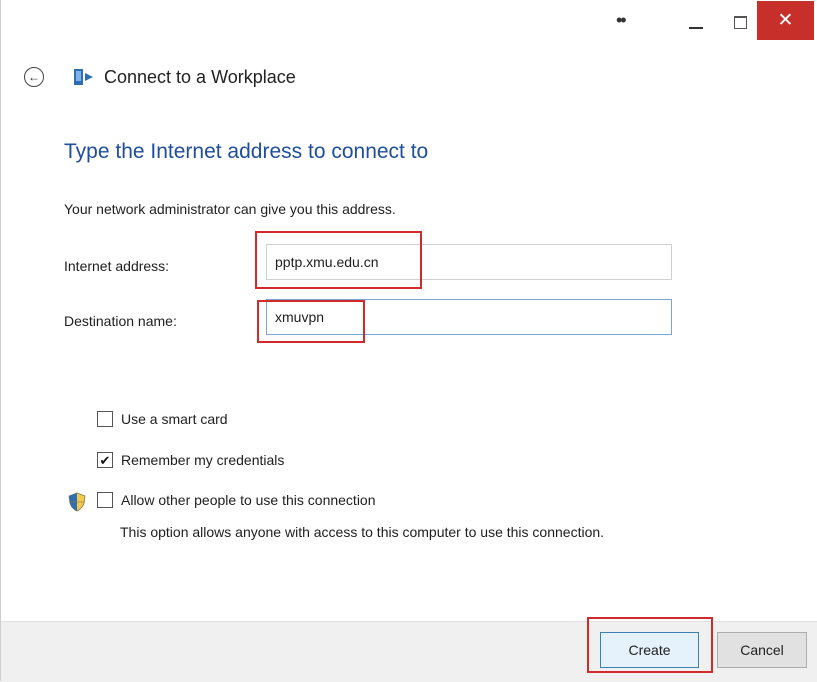 Image resolution: width=817 pixels, height=682 pixels. I want to click on internet-address-input, so click(469, 262).